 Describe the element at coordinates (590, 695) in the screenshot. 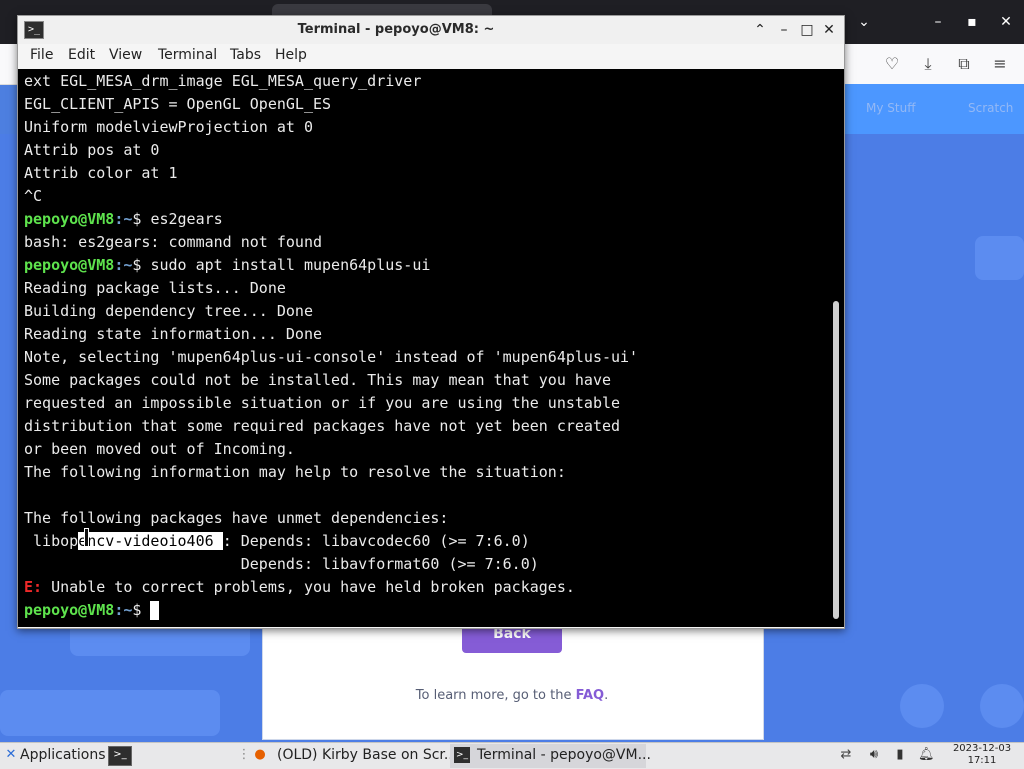

I see `faq-link: FAQ` at that location.